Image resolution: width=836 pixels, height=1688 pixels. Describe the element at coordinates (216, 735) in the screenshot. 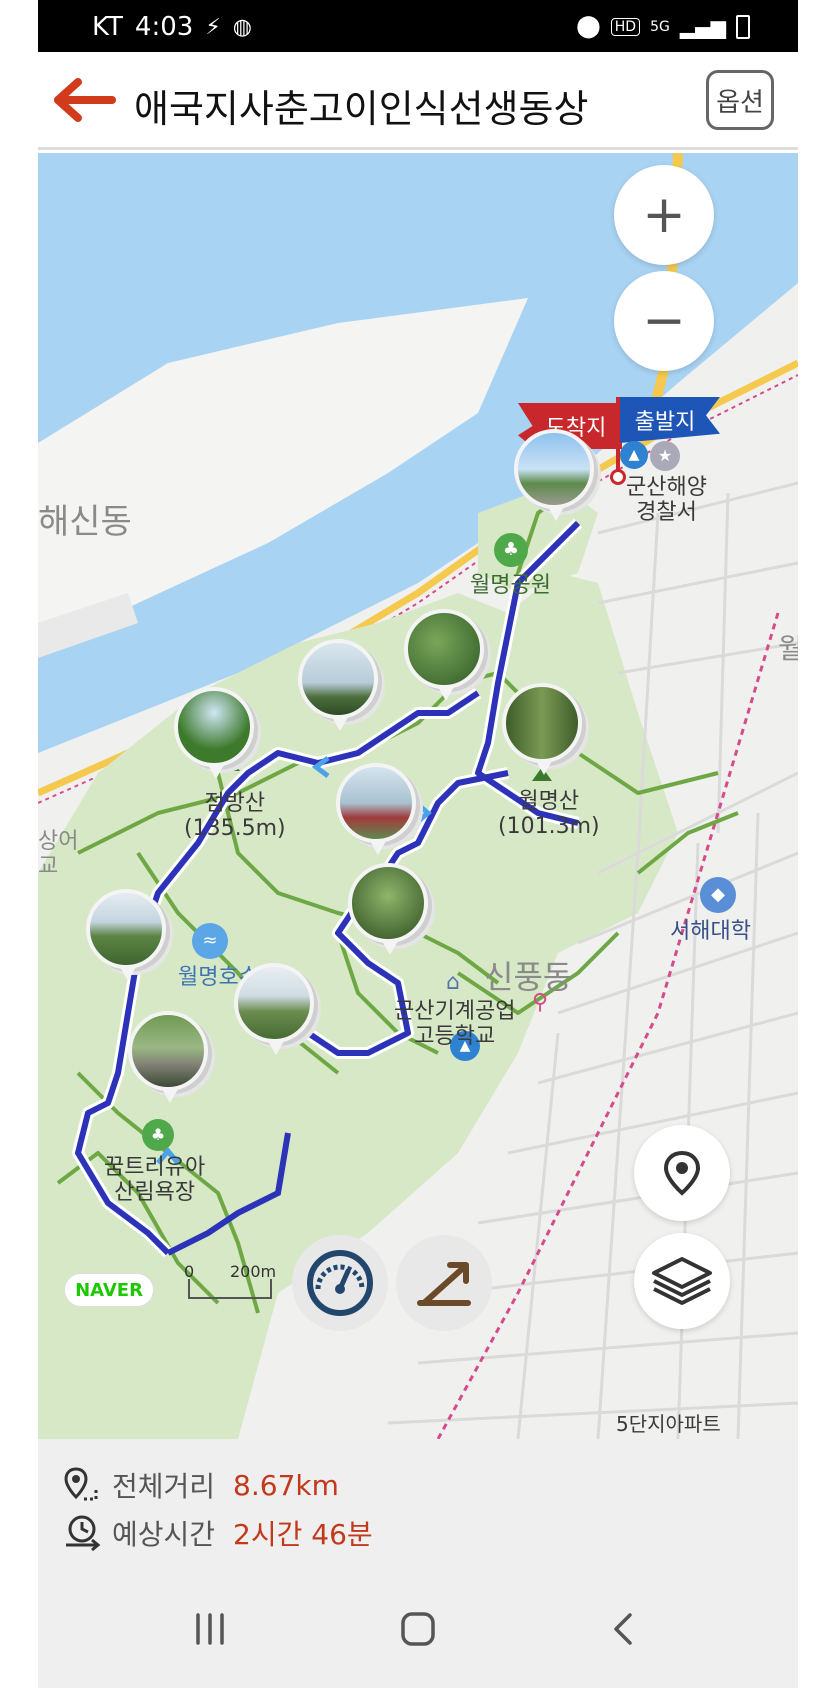

I see `photo-pin-observatory` at that location.